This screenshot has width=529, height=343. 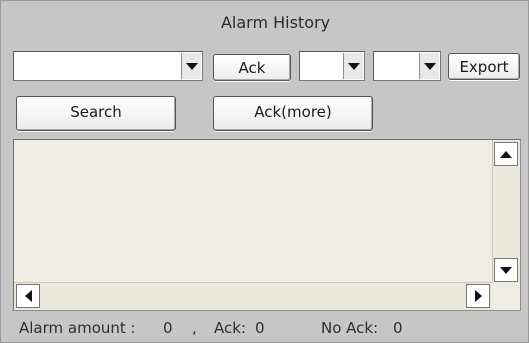 What do you see at coordinates (350, 328) in the screenshot?
I see `no-ack-count-label: No Ack:` at bounding box center [350, 328].